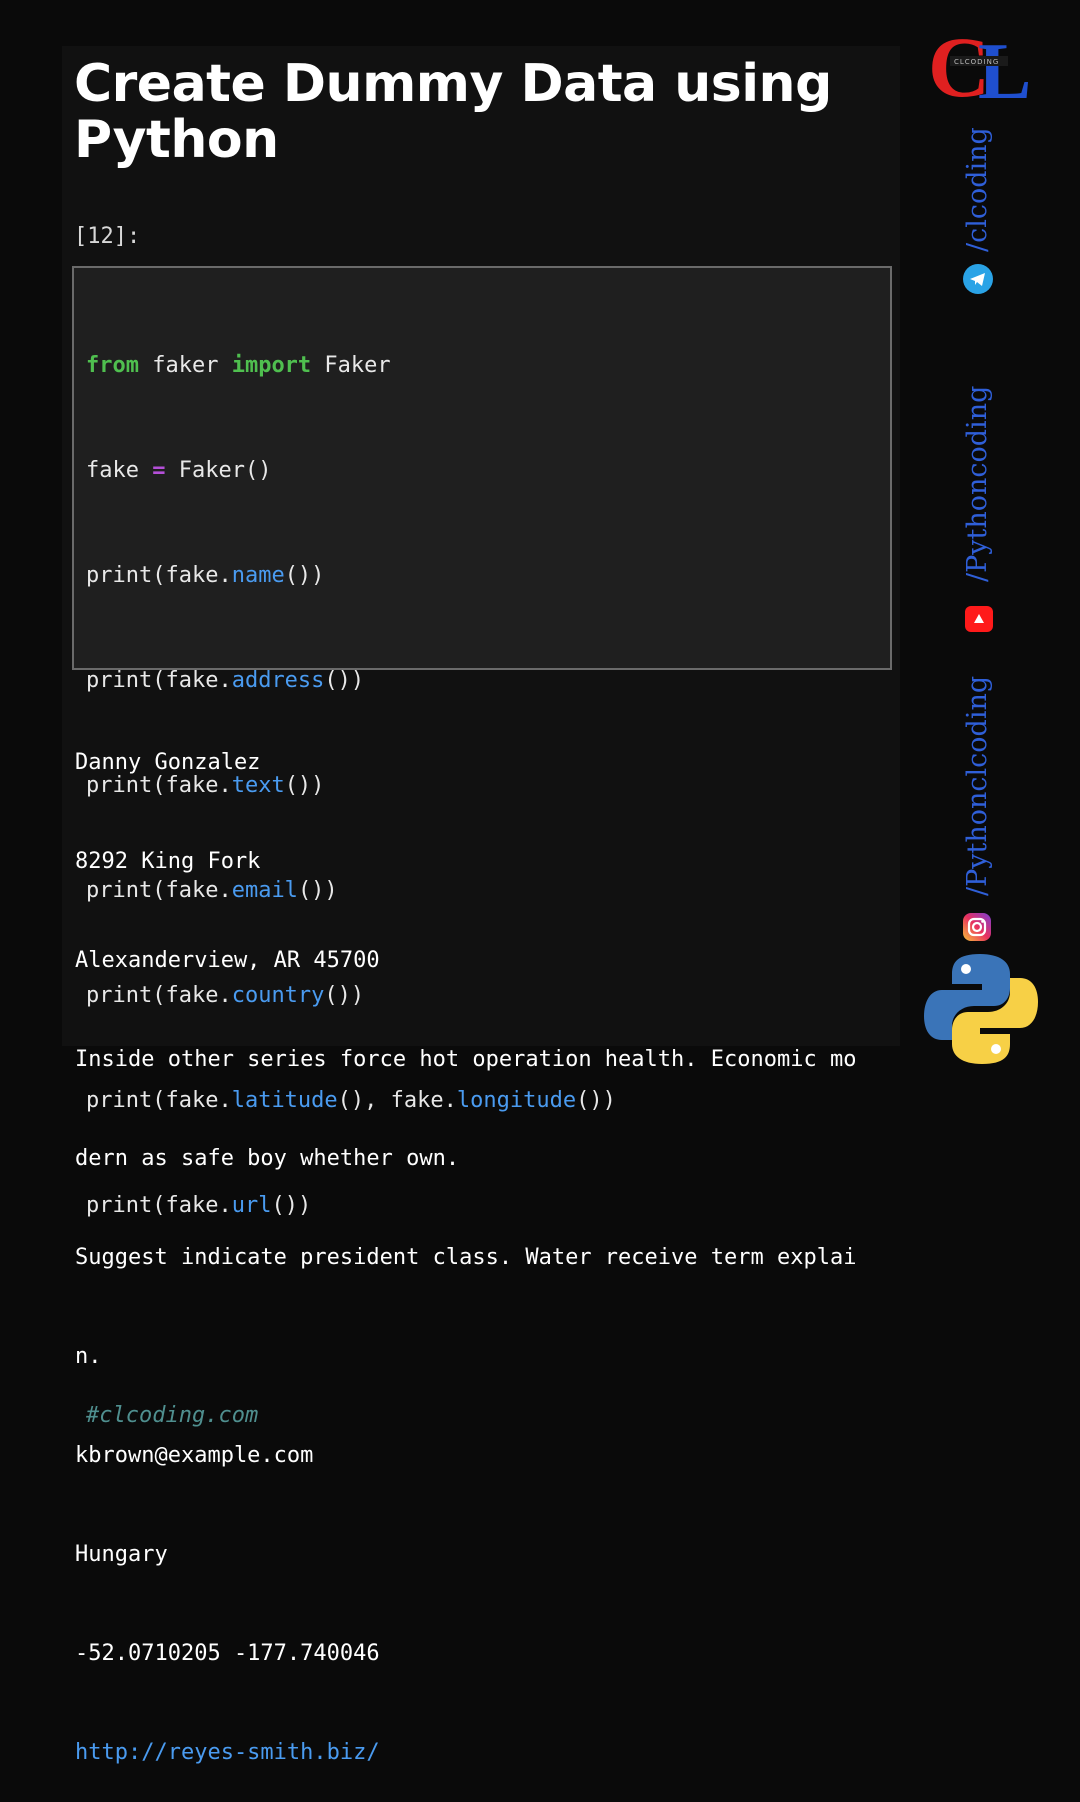 Image resolution: width=1080 pixels, height=1802 pixels. I want to click on output-line: Danny Gonzalez, so click(168, 762).